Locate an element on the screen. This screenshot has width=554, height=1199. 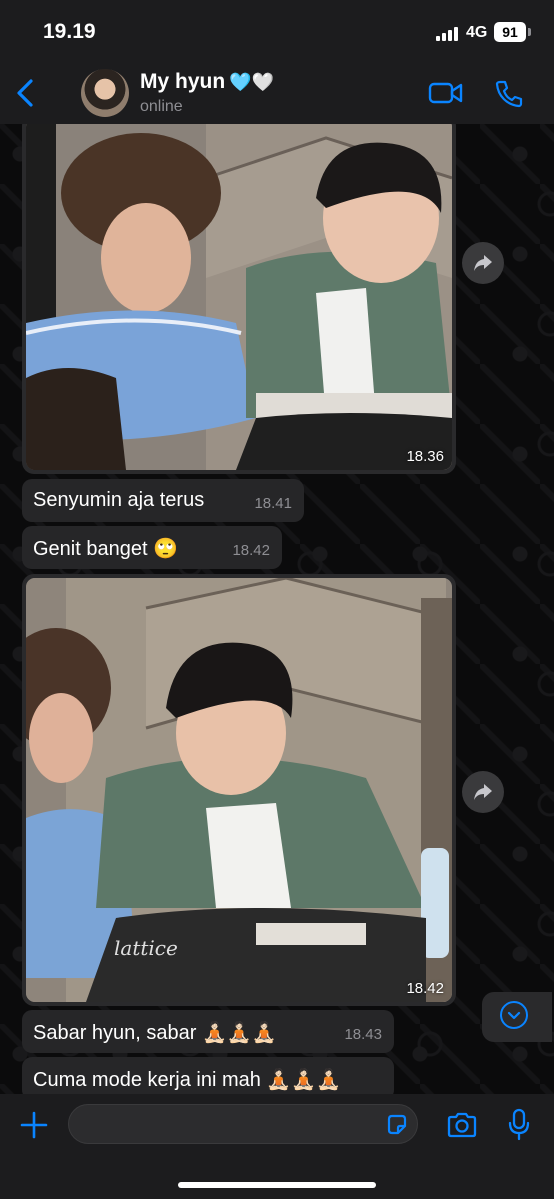
text-message: Senyumin aja terus 18.41 is located at coordinates (163, 500).